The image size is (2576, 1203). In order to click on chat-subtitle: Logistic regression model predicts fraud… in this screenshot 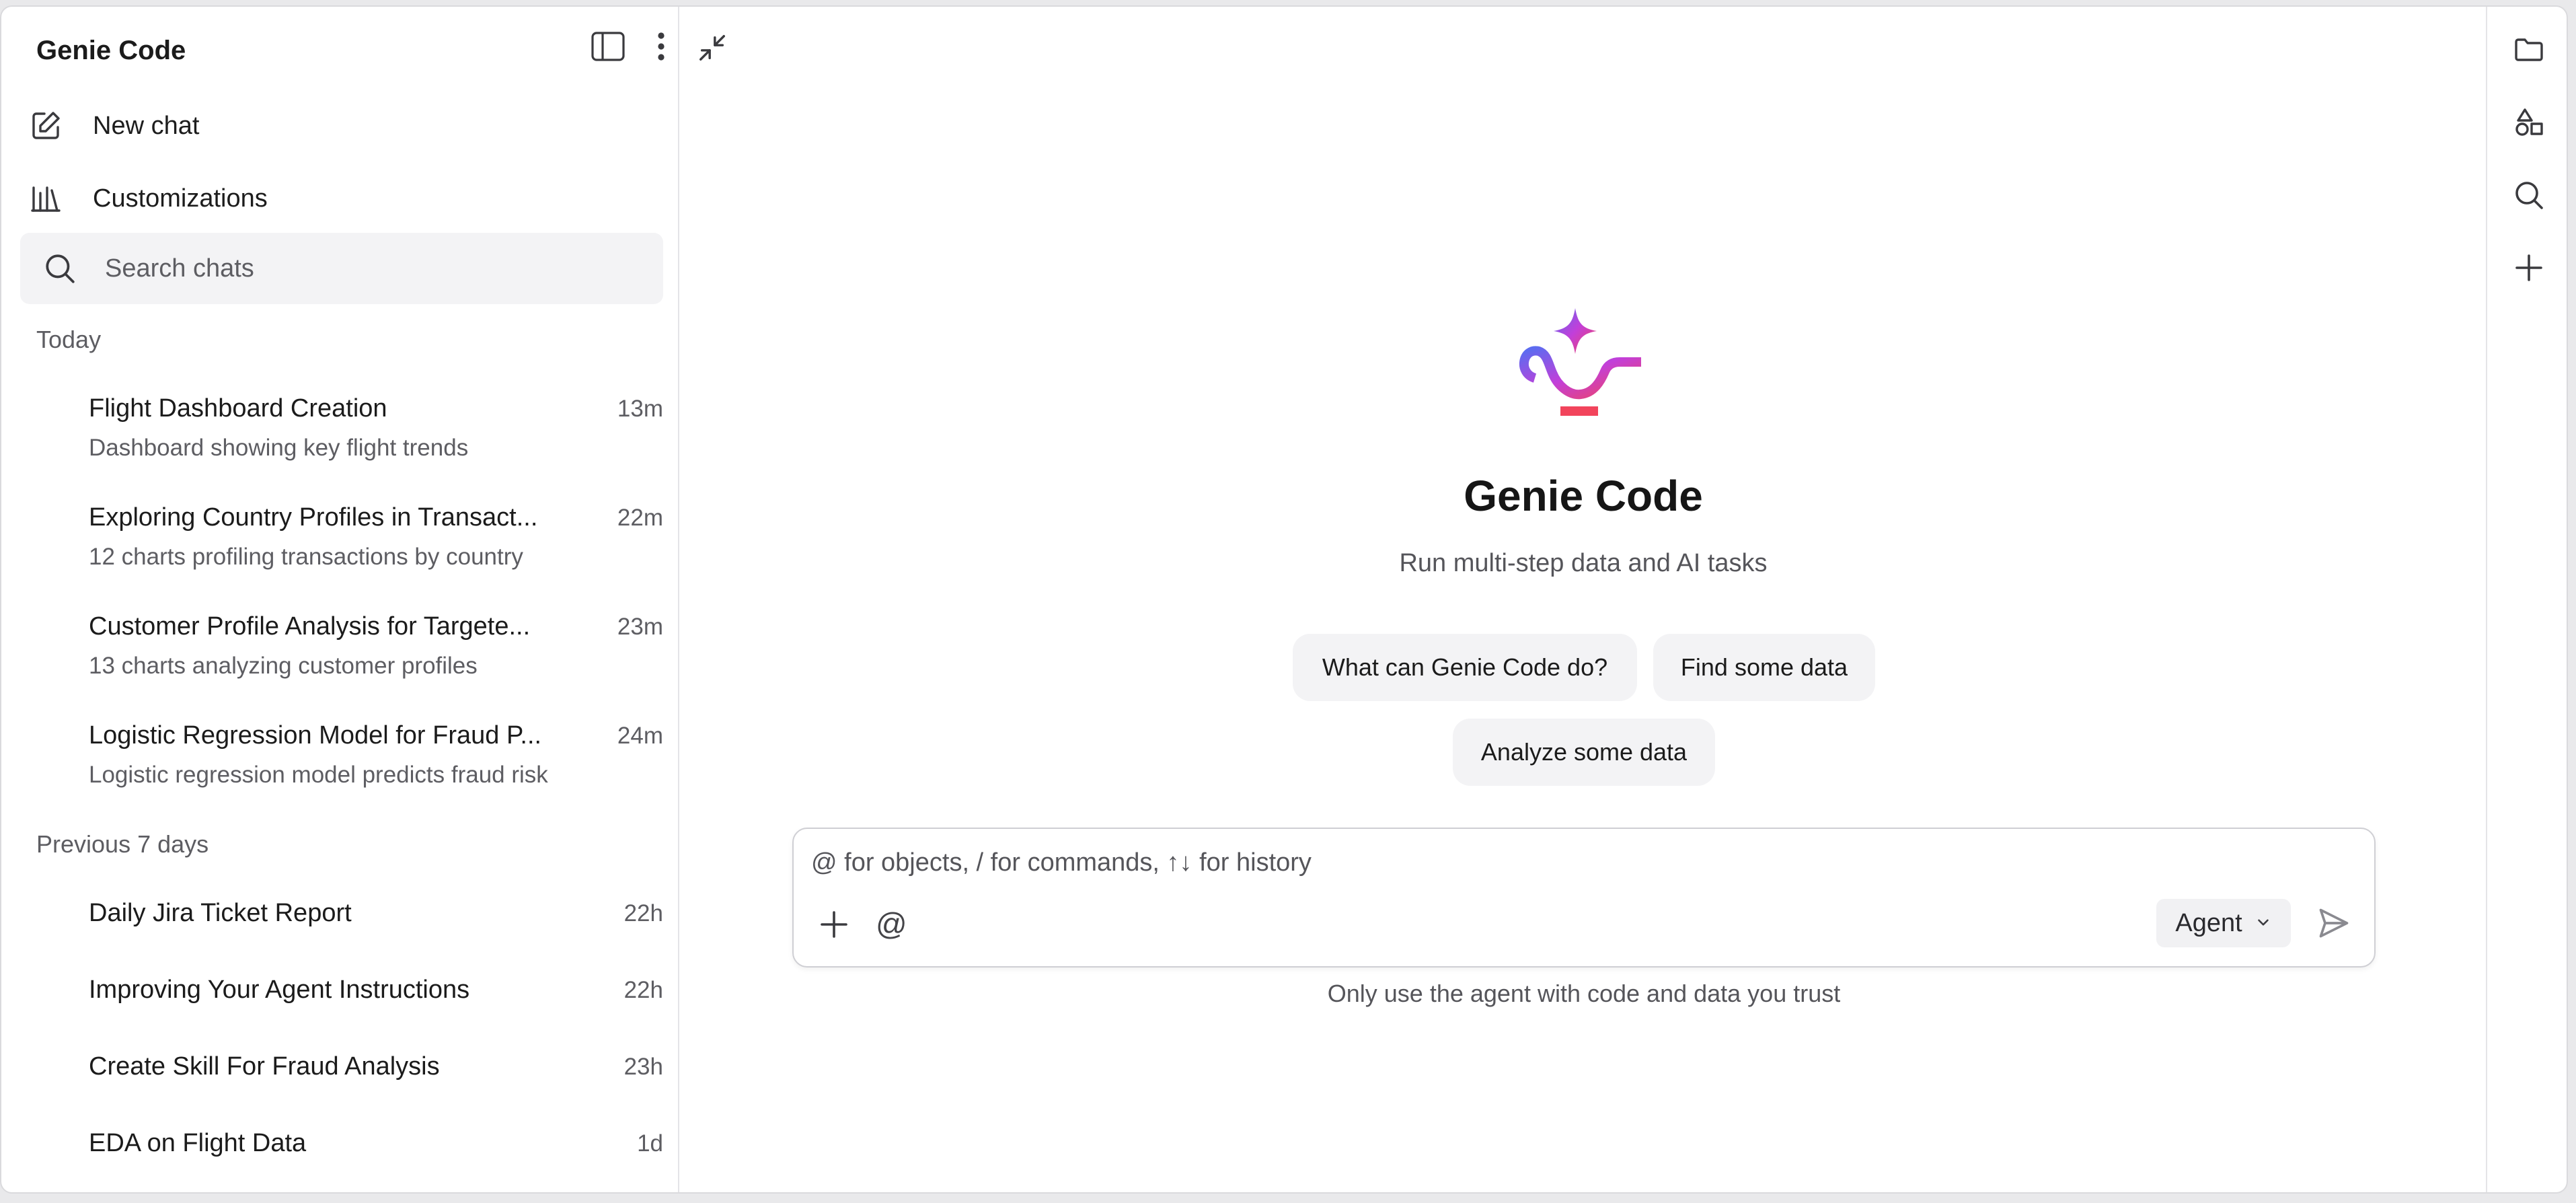, I will do `click(318, 775)`.